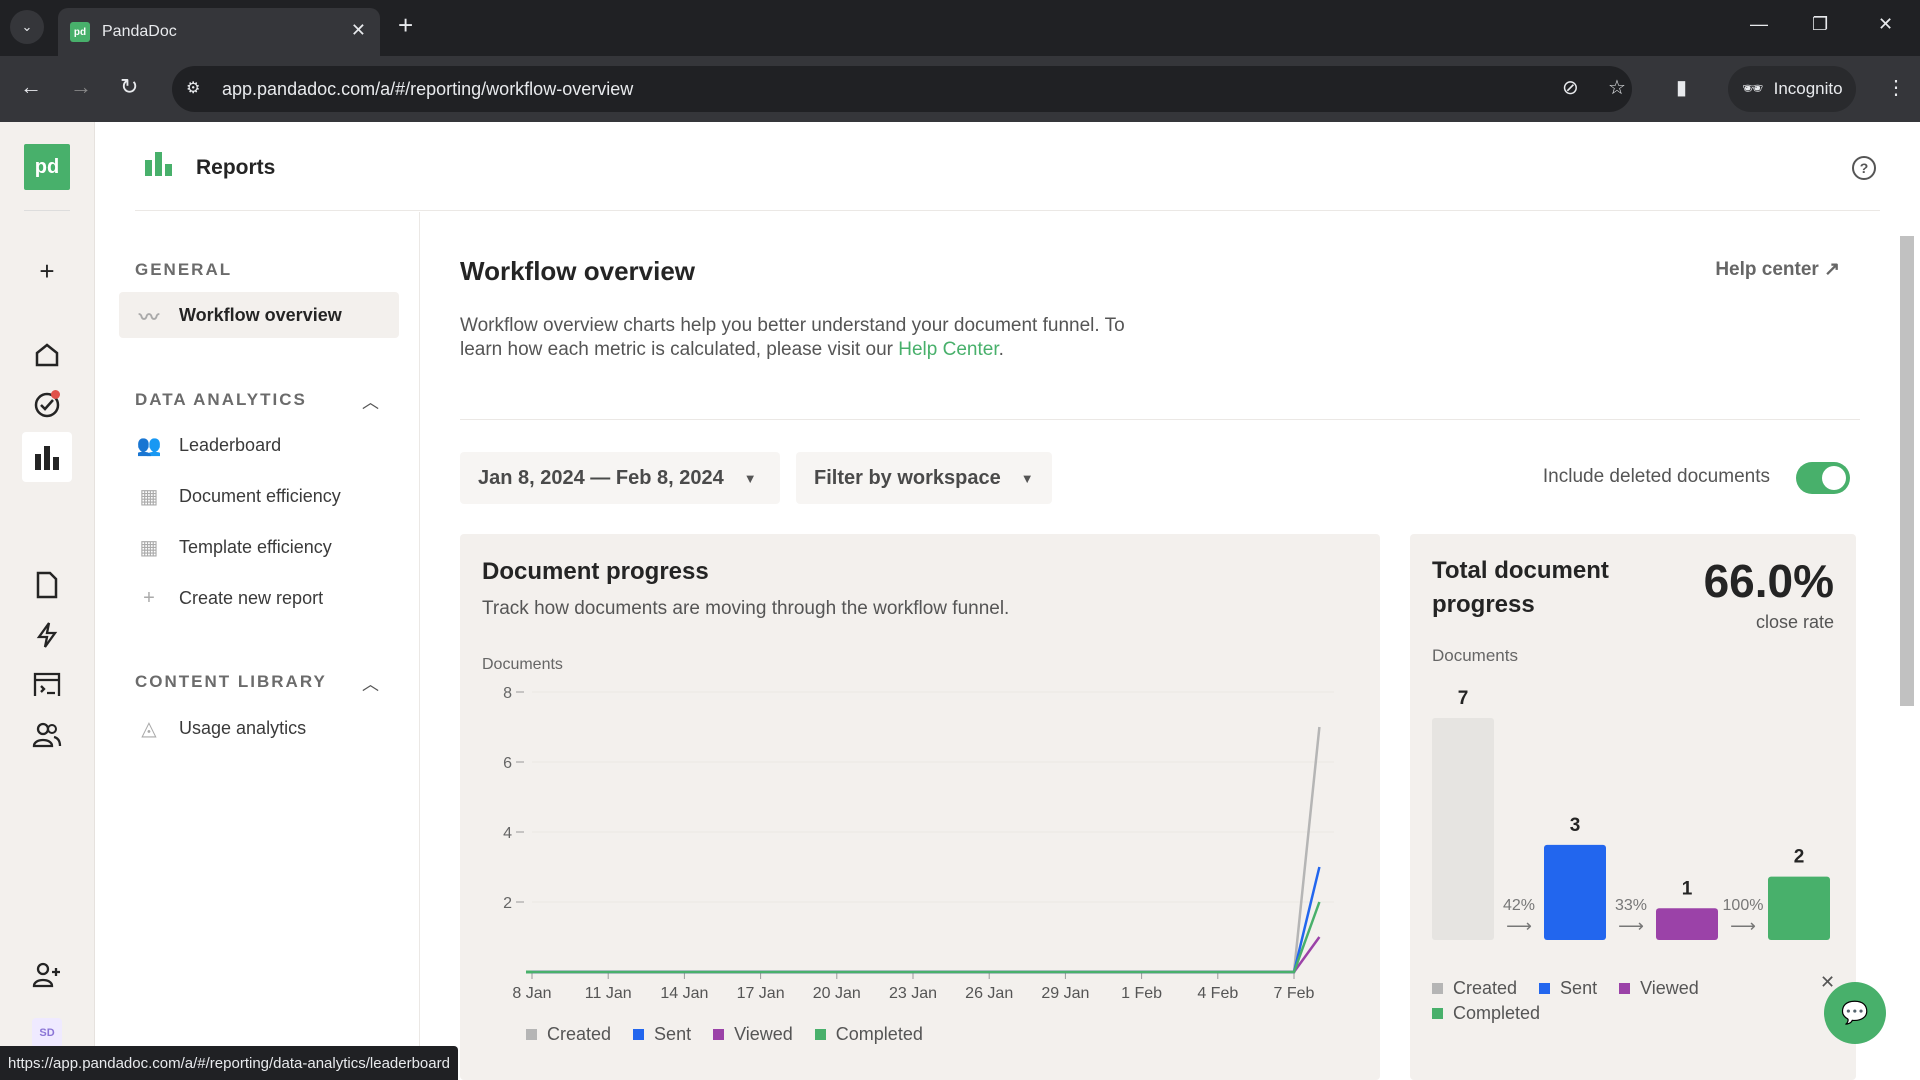  I want to click on pandadoc-logo: pd, so click(47, 167).